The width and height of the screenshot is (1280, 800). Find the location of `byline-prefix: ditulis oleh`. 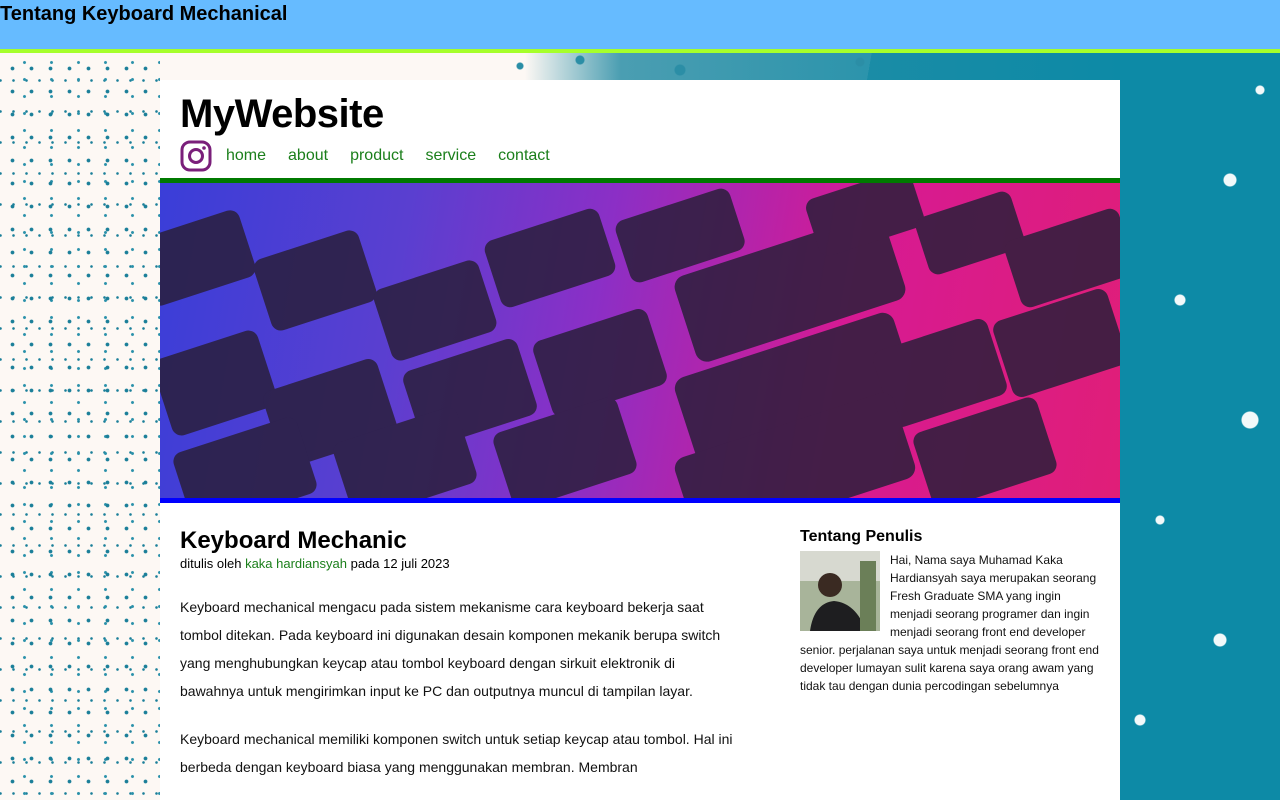

byline-prefix: ditulis oleh is located at coordinates (211, 563).